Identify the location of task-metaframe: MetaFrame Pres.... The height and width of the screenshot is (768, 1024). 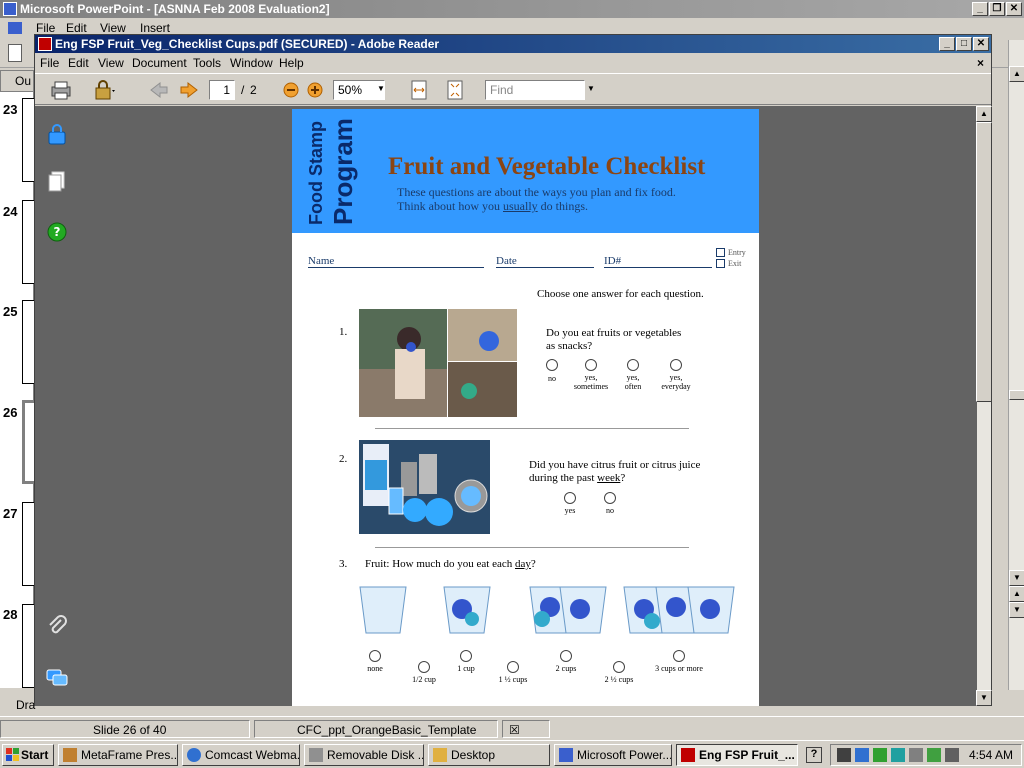
(118, 755).